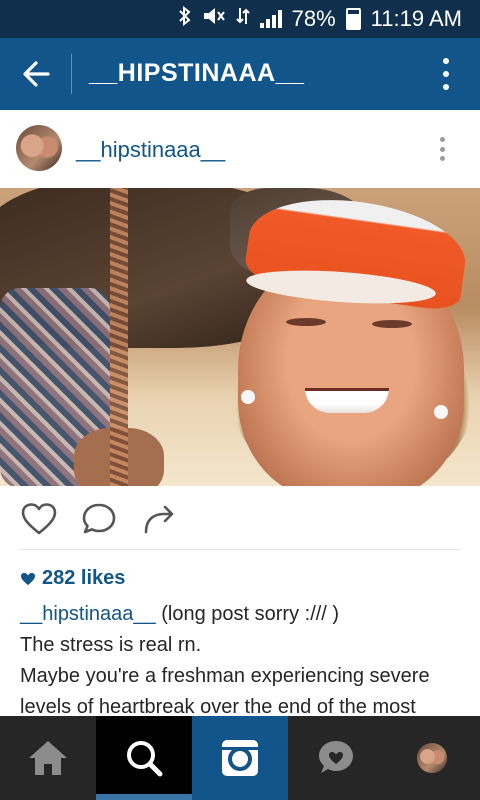  I want to click on status-bar: 78% 11:19 AM, so click(240, 19).